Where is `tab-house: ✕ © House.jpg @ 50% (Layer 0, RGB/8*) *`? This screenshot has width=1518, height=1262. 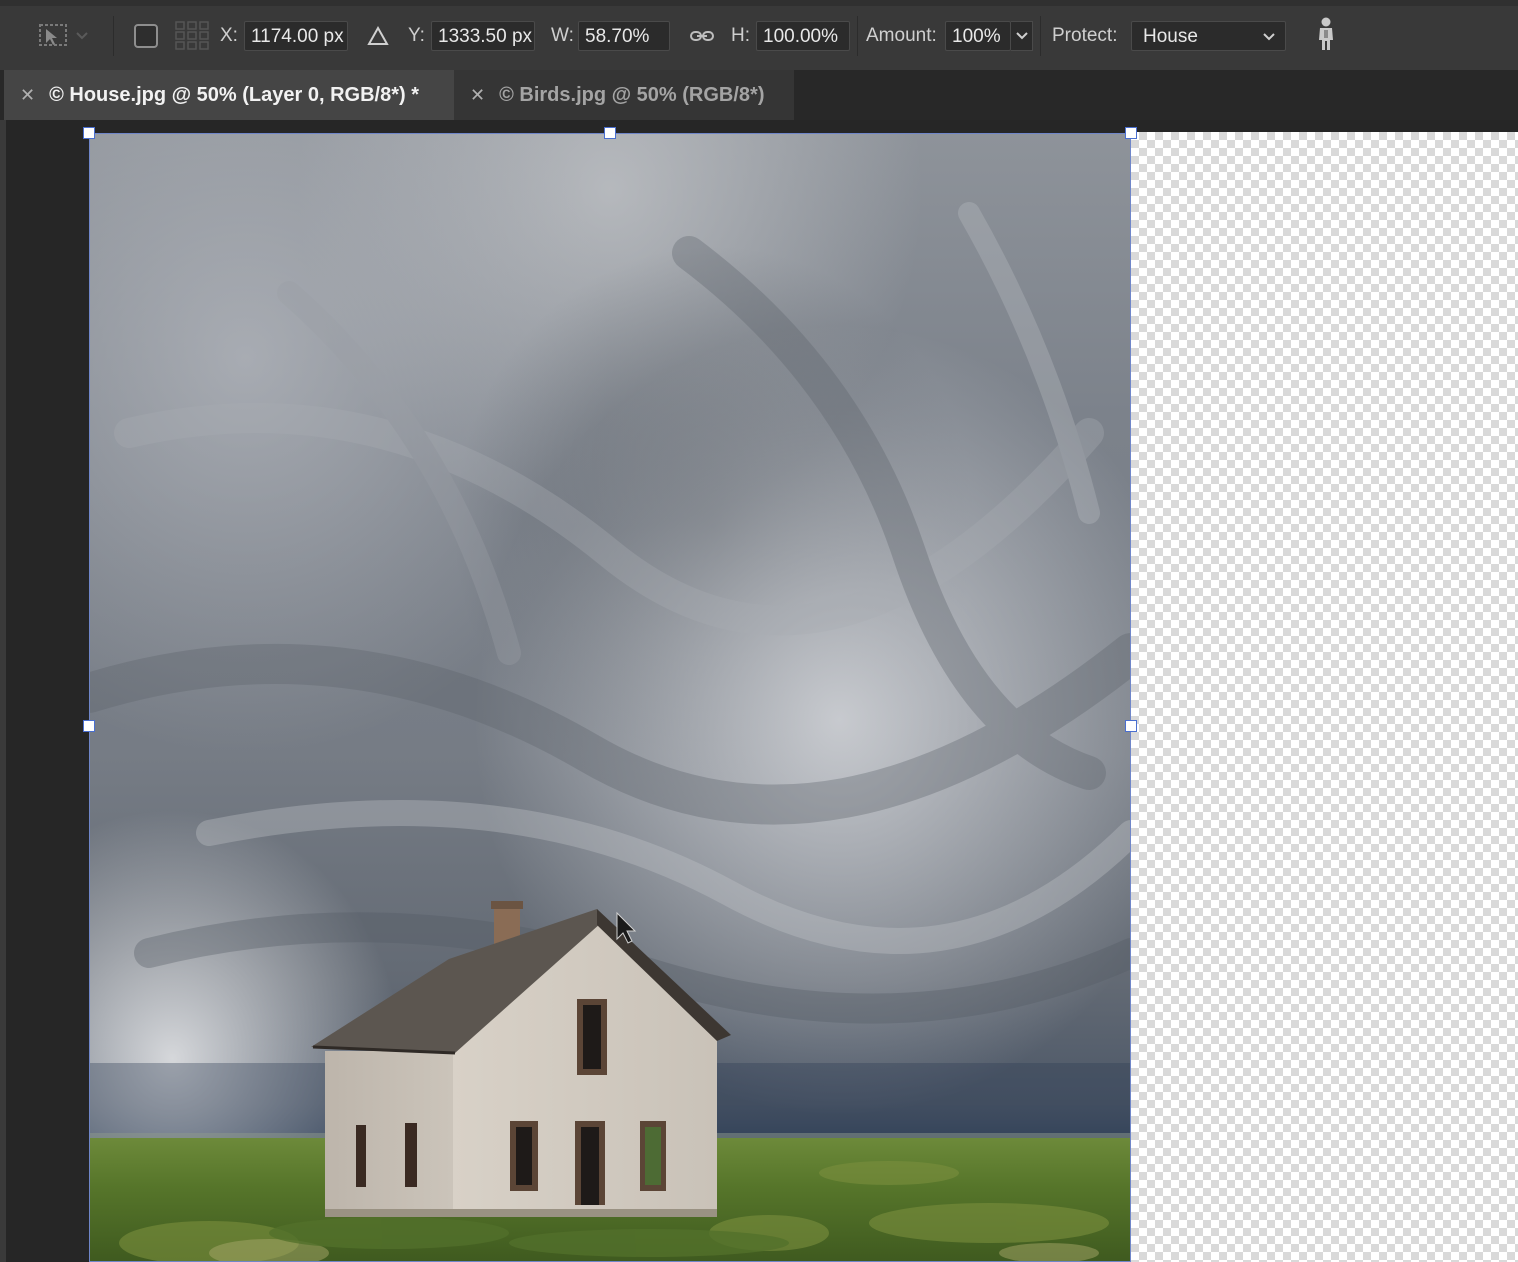 tab-house: ✕ © House.jpg @ 50% (Layer 0, RGB/8*) * is located at coordinates (229, 95).